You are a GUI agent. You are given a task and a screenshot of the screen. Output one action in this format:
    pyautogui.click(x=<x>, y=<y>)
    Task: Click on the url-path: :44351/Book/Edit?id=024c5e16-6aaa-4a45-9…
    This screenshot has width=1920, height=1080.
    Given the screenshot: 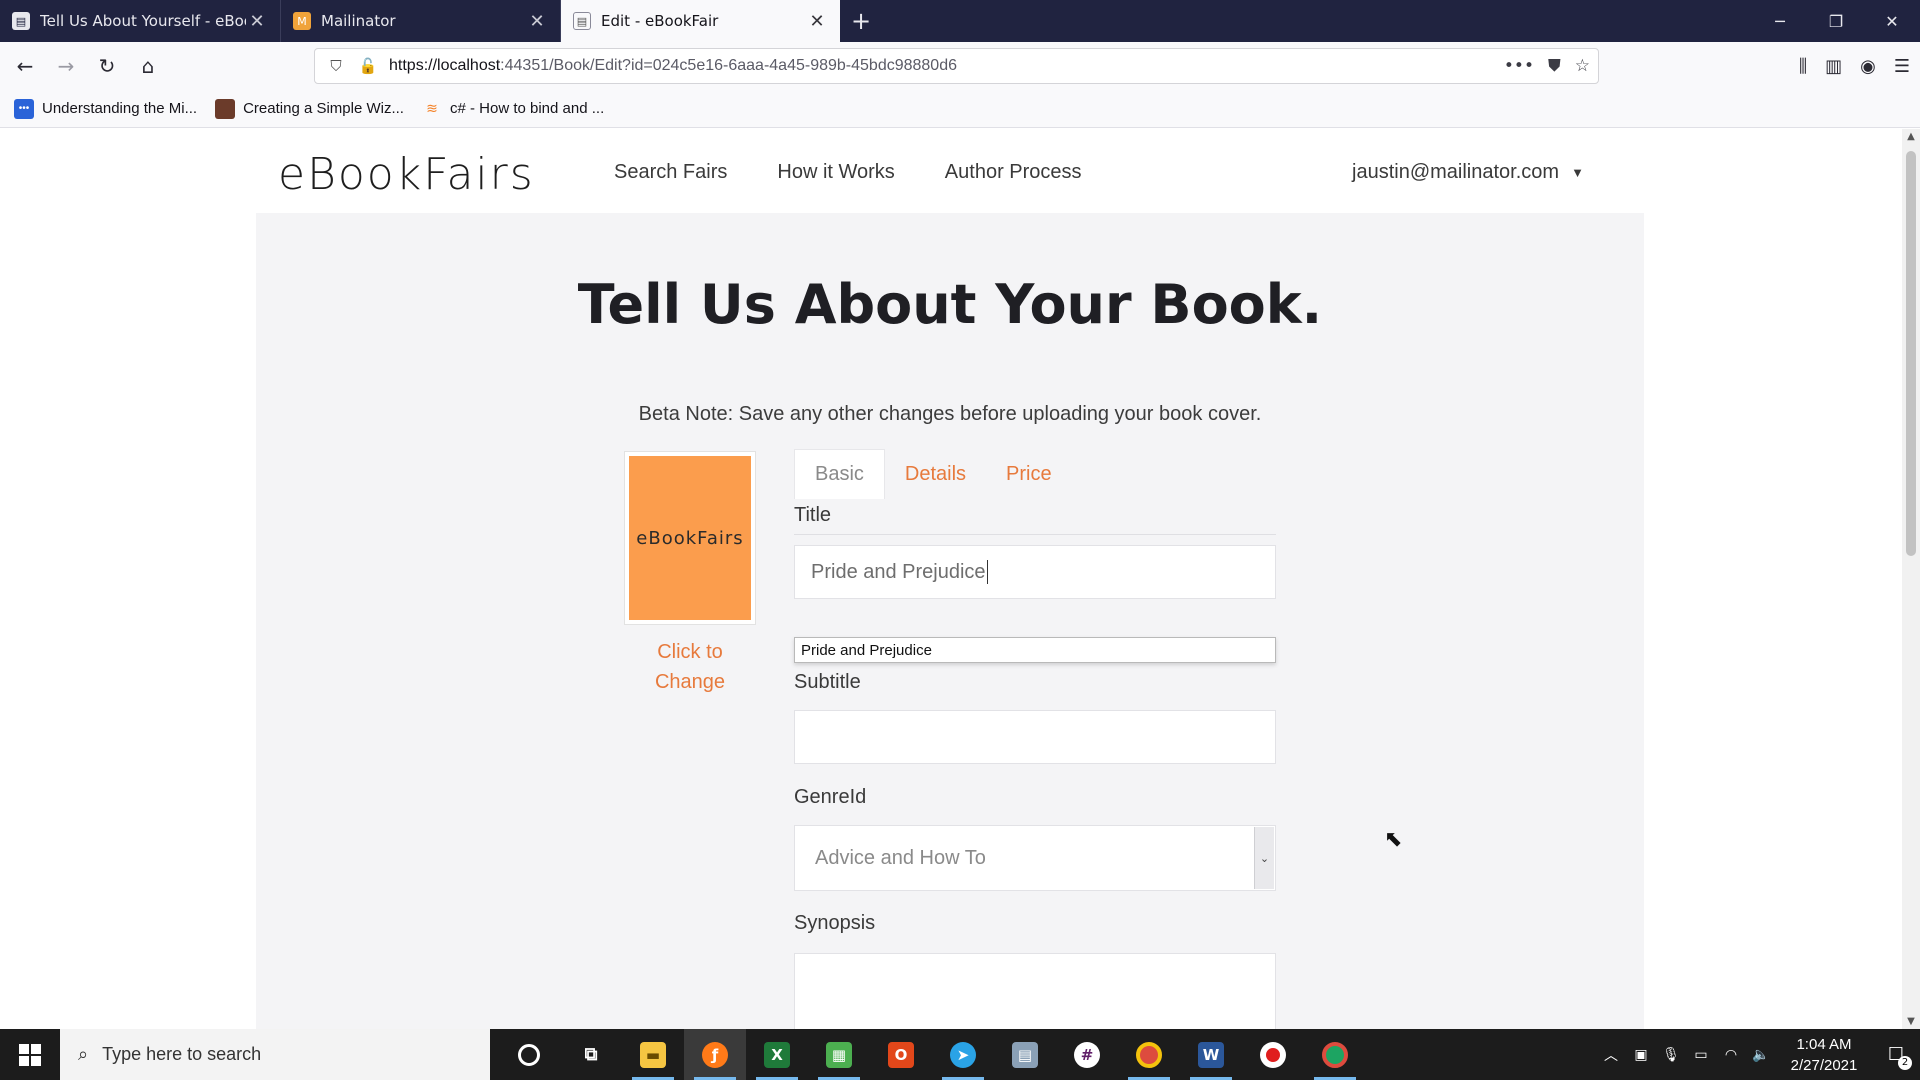 What is the action you would take?
    pyautogui.click(x=728, y=65)
    